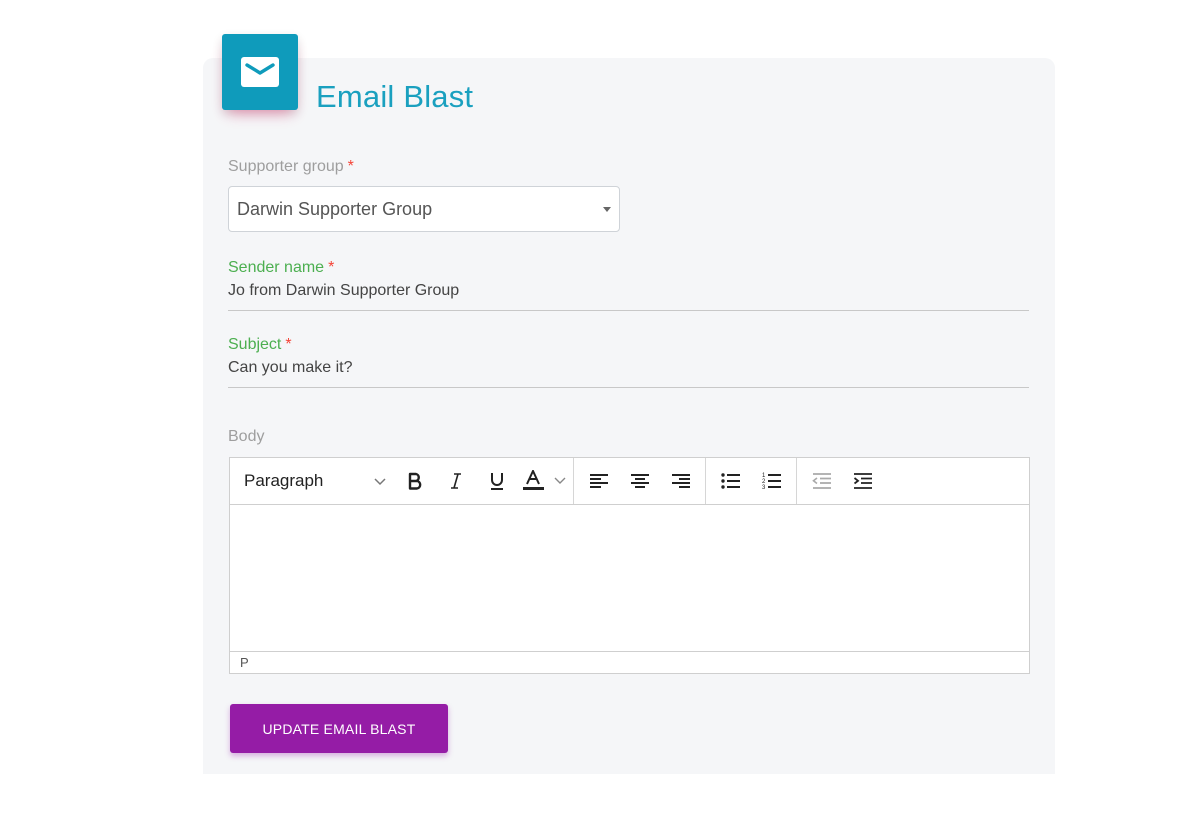 This screenshot has width=1197, height=833. Describe the element at coordinates (255, 344) in the screenshot. I see `subject-label-text: Subject` at that location.